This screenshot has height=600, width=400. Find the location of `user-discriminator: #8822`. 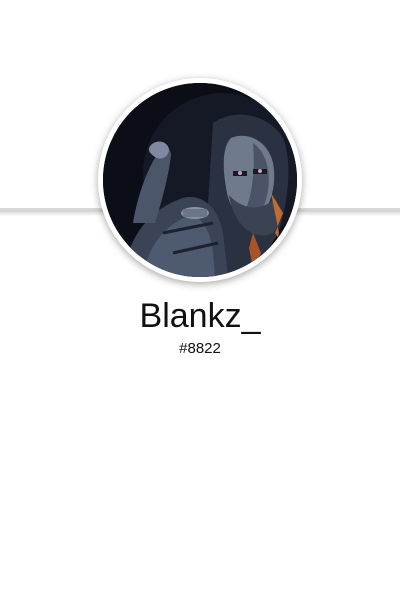

user-discriminator: #8822 is located at coordinates (200, 348).